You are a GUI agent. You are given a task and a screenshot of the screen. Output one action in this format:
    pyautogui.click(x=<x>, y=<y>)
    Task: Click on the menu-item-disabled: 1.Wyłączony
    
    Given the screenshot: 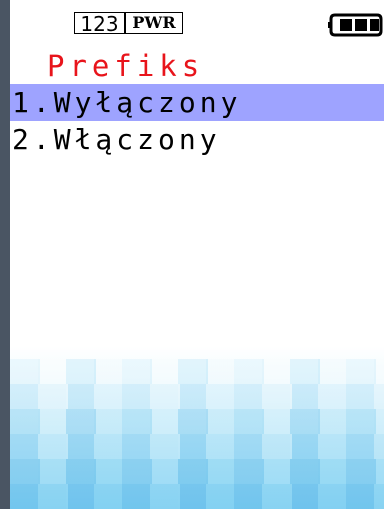 What is the action you would take?
    pyautogui.click(x=197, y=102)
    